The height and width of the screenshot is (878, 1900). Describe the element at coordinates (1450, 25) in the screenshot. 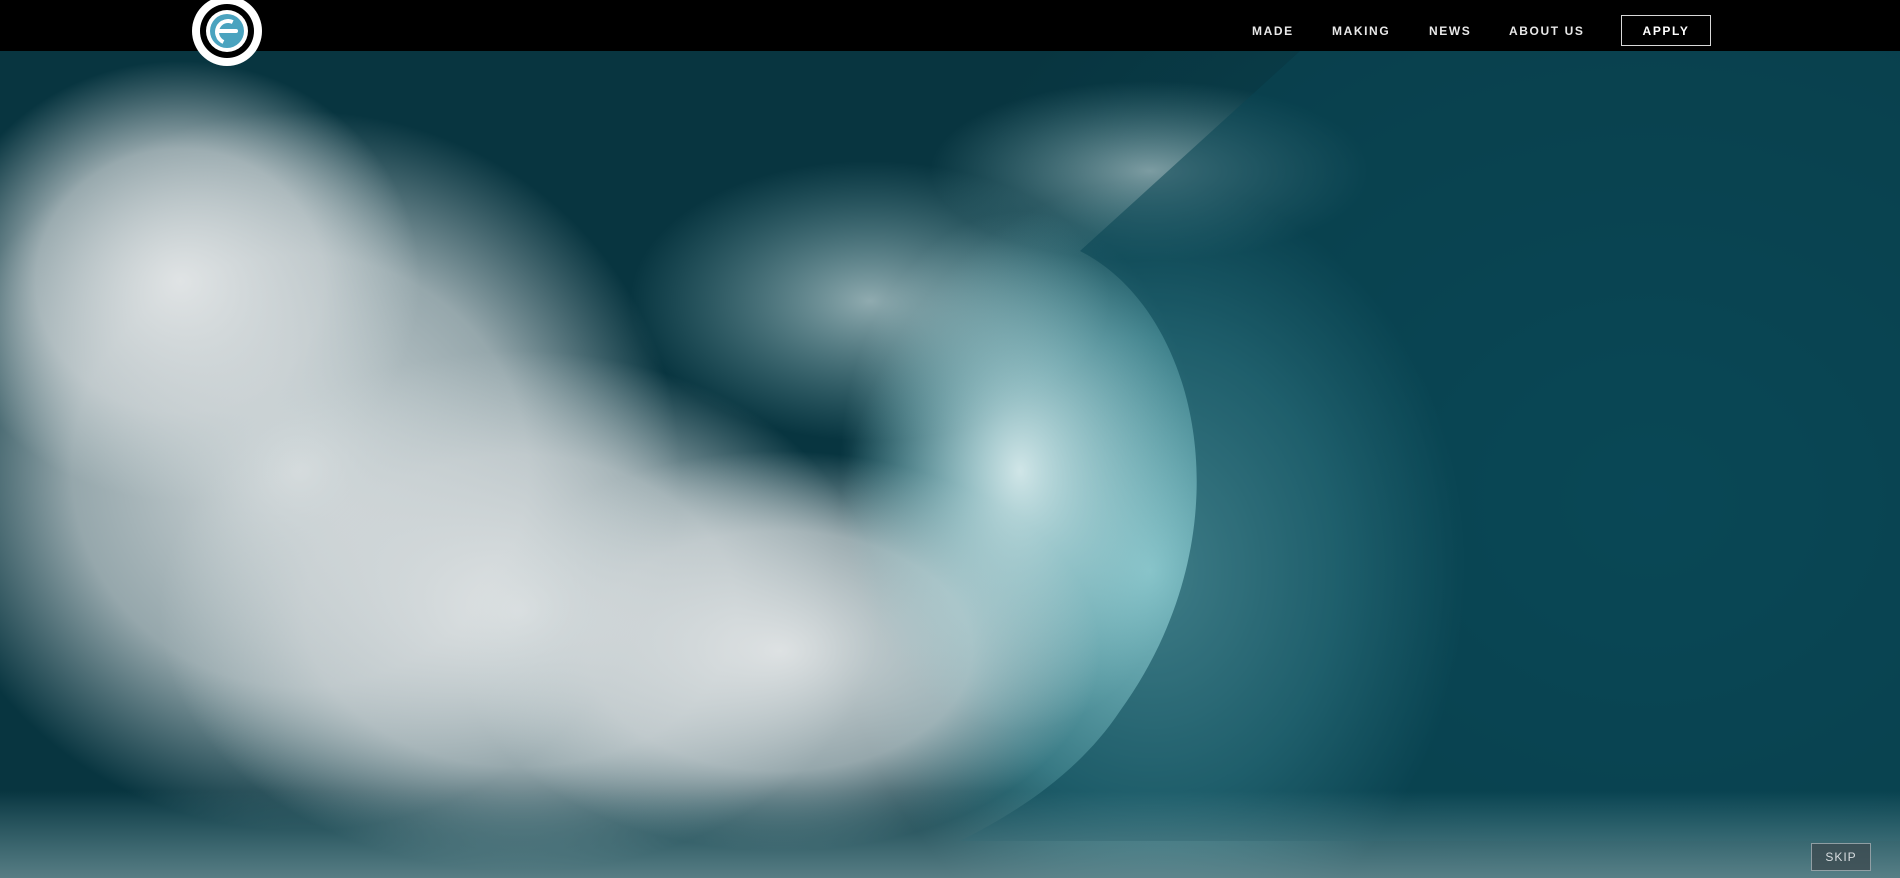

I see `nav-link-news: NEWS` at that location.